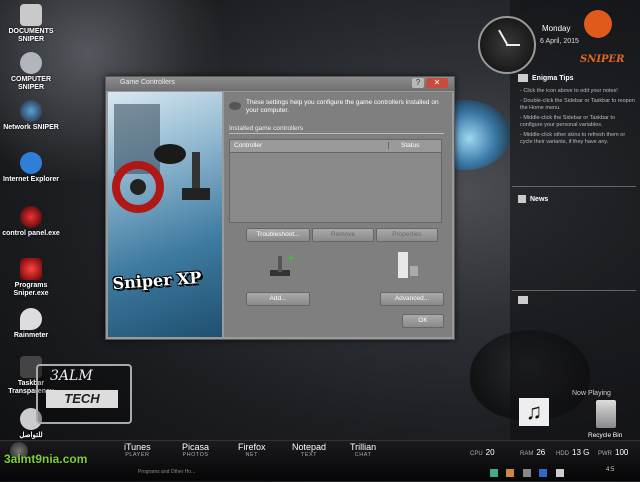 Image resolution: width=640 pixels, height=482 pixels. I want to click on sniper-xp-brand: Sniper XP, so click(157, 280).